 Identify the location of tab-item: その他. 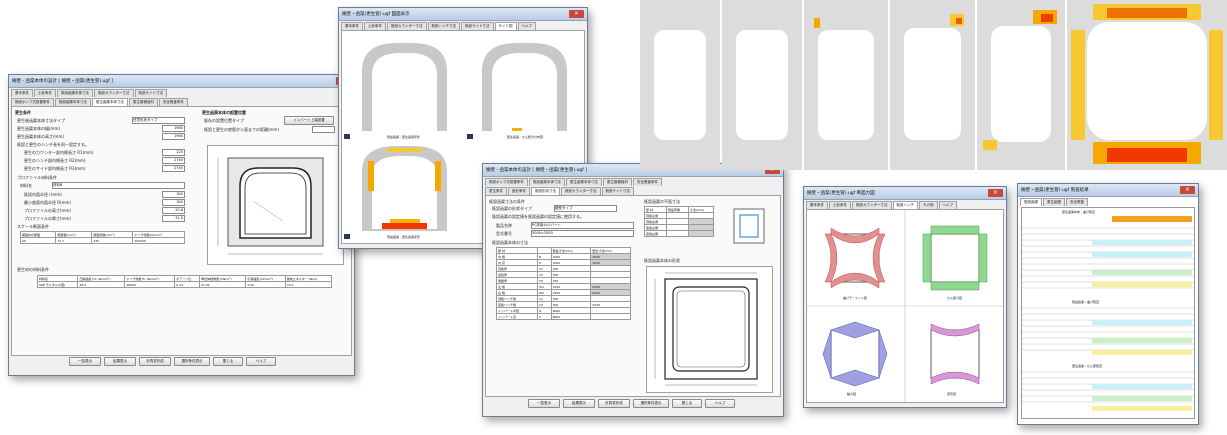
(928, 205).